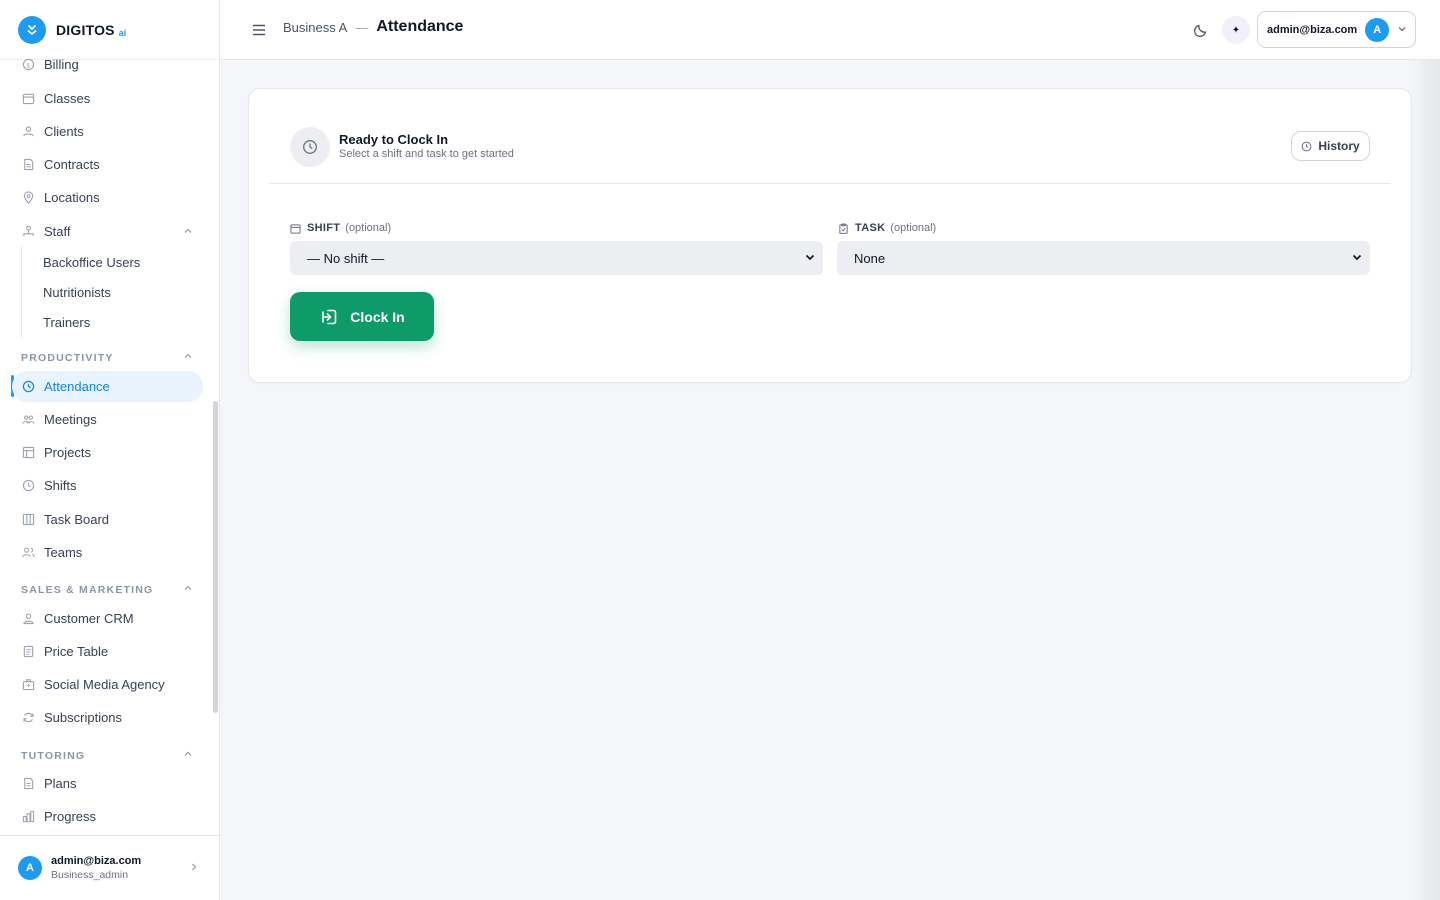 The height and width of the screenshot is (900, 1440). I want to click on user-role: Business_admin, so click(90, 875).